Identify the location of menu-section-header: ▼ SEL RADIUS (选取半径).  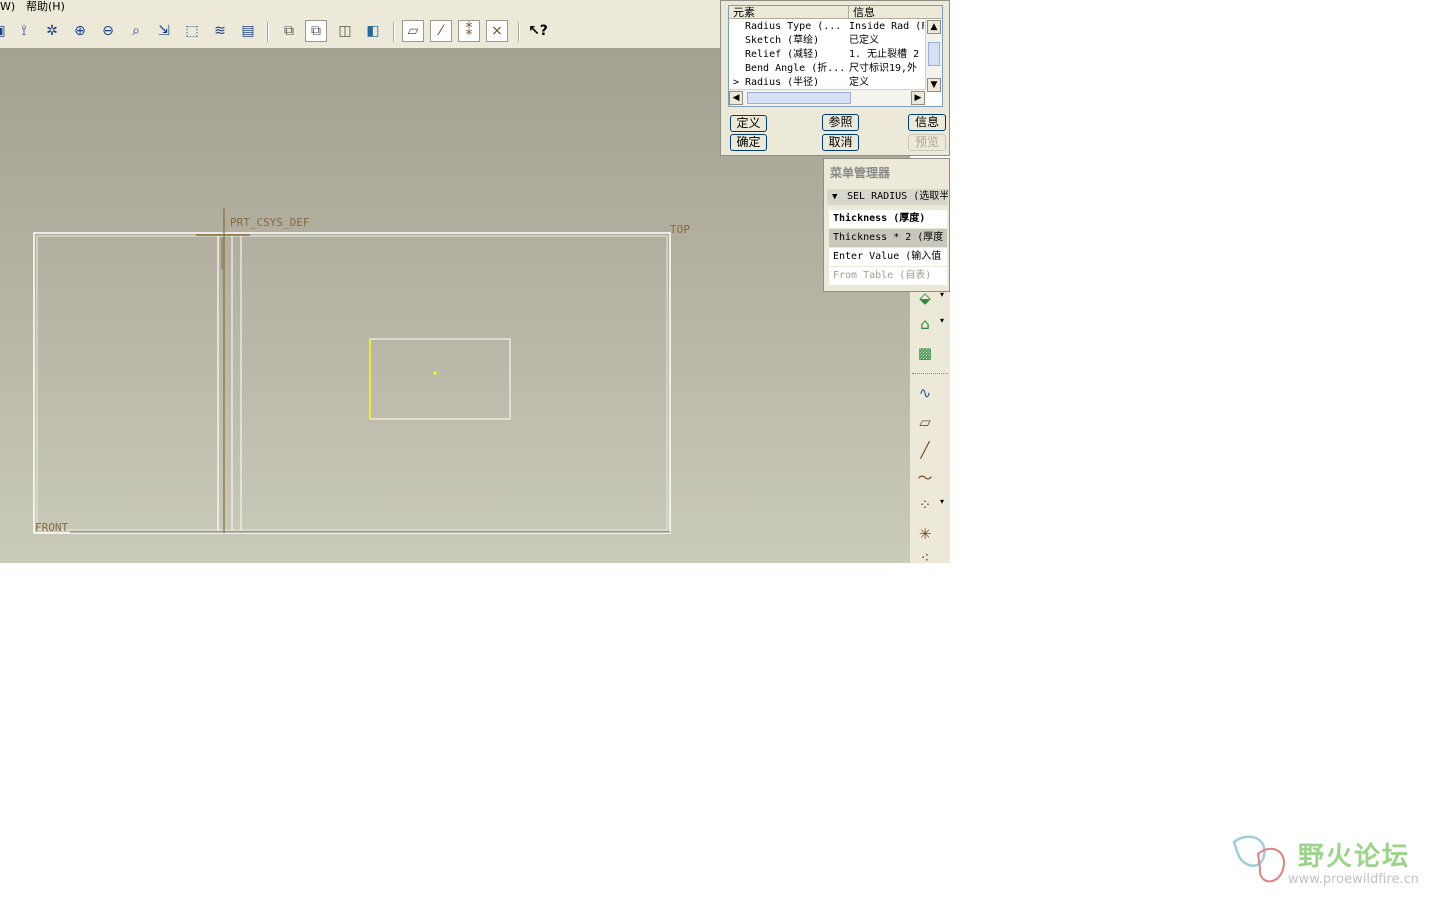
(887, 197).